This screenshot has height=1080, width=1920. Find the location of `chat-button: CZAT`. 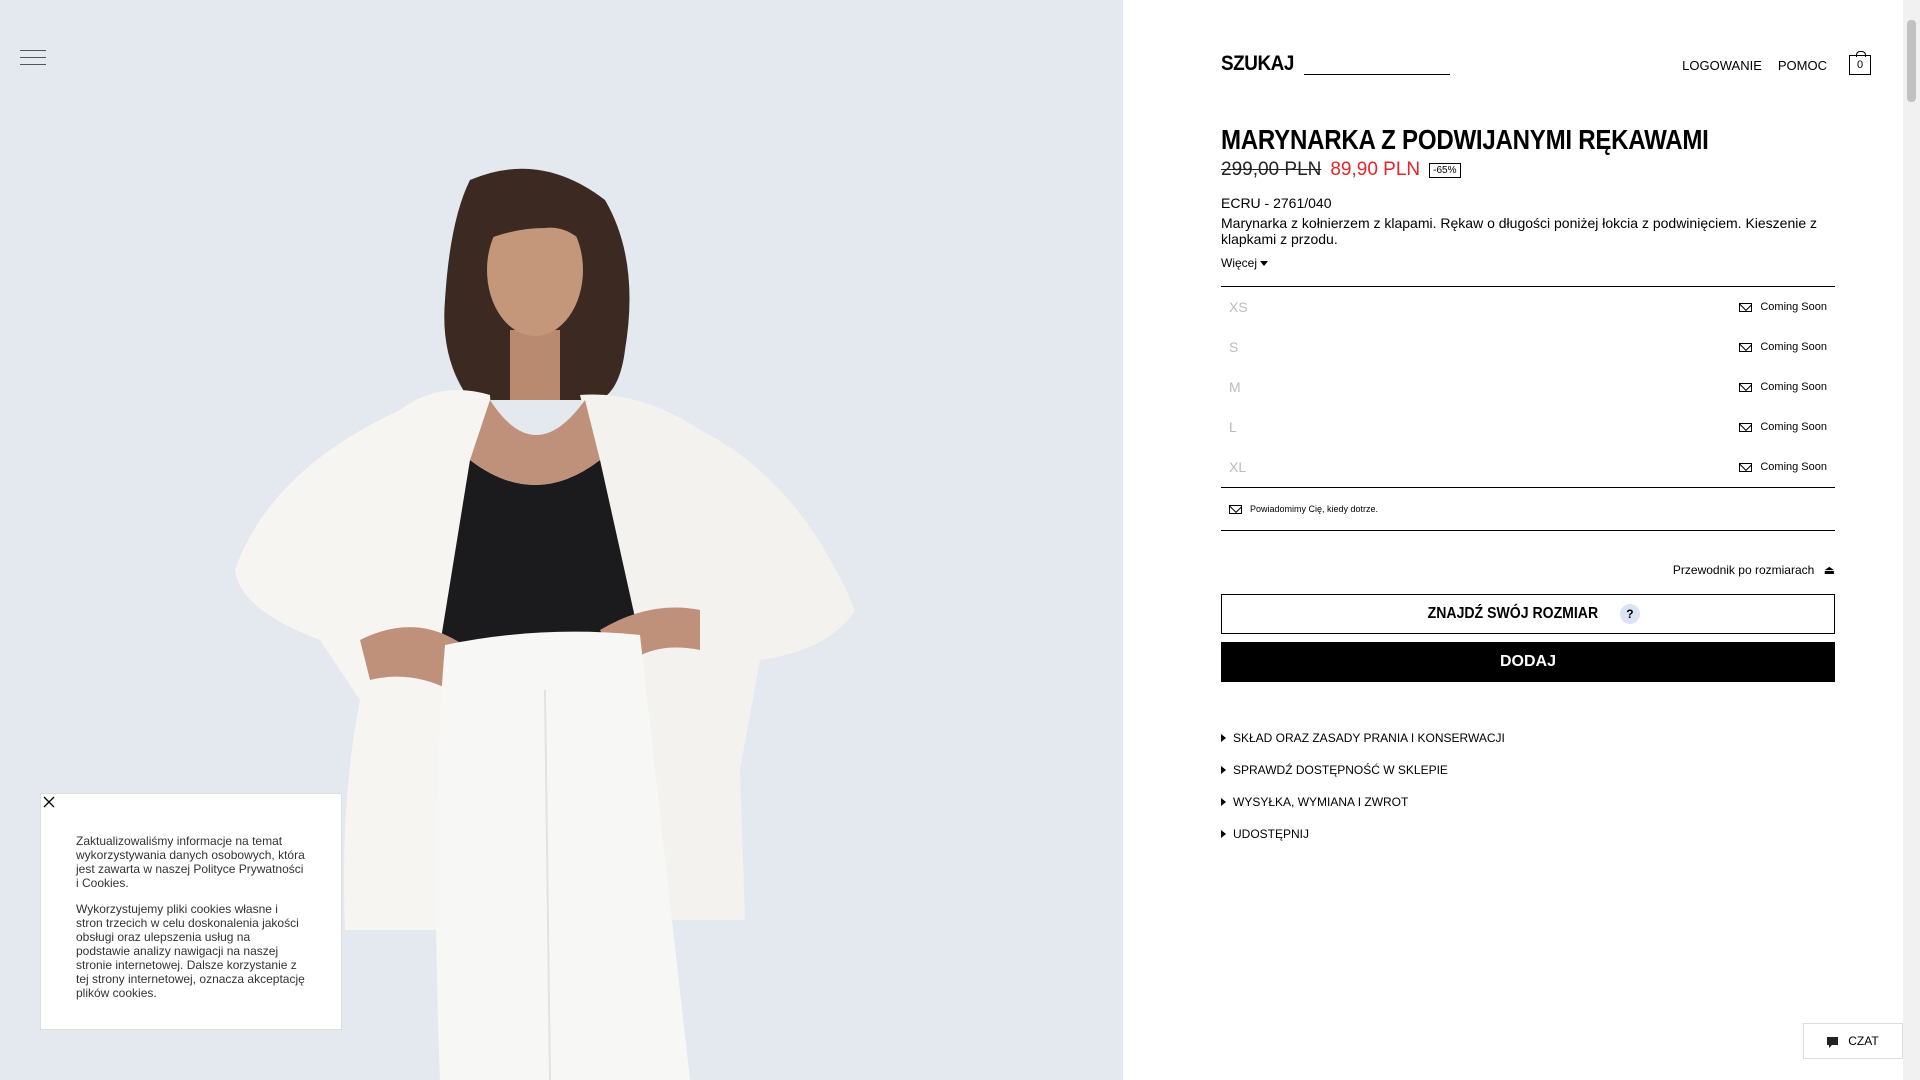

chat-button: CZAT is located at coordinates (1853, 1041).